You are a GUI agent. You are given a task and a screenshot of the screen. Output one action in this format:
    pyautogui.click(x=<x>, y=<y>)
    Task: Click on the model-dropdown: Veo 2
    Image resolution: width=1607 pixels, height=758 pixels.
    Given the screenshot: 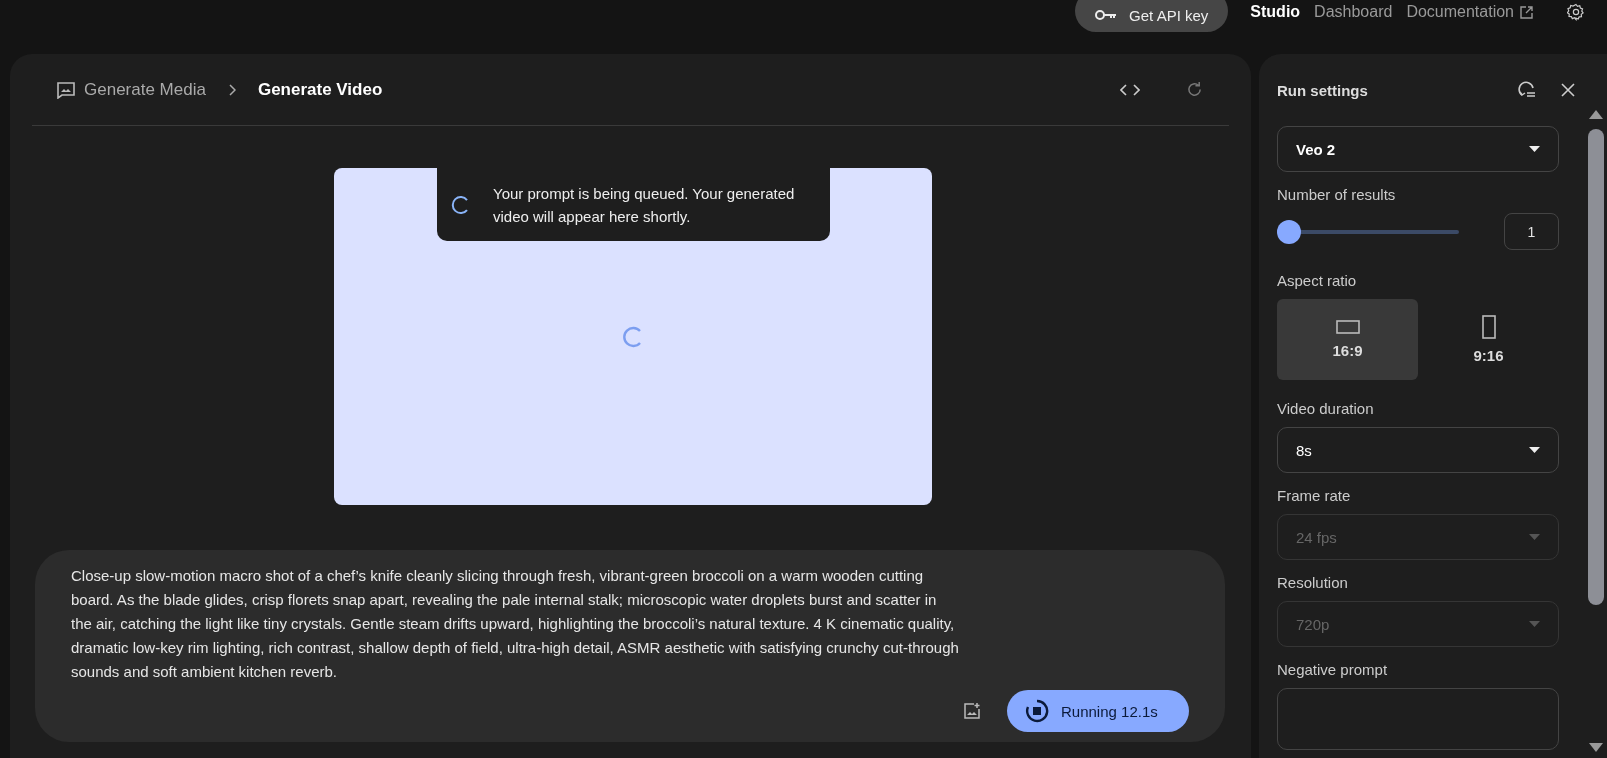 What is the action you would take?
    pyautogui.click(x=1418, y=149)
    